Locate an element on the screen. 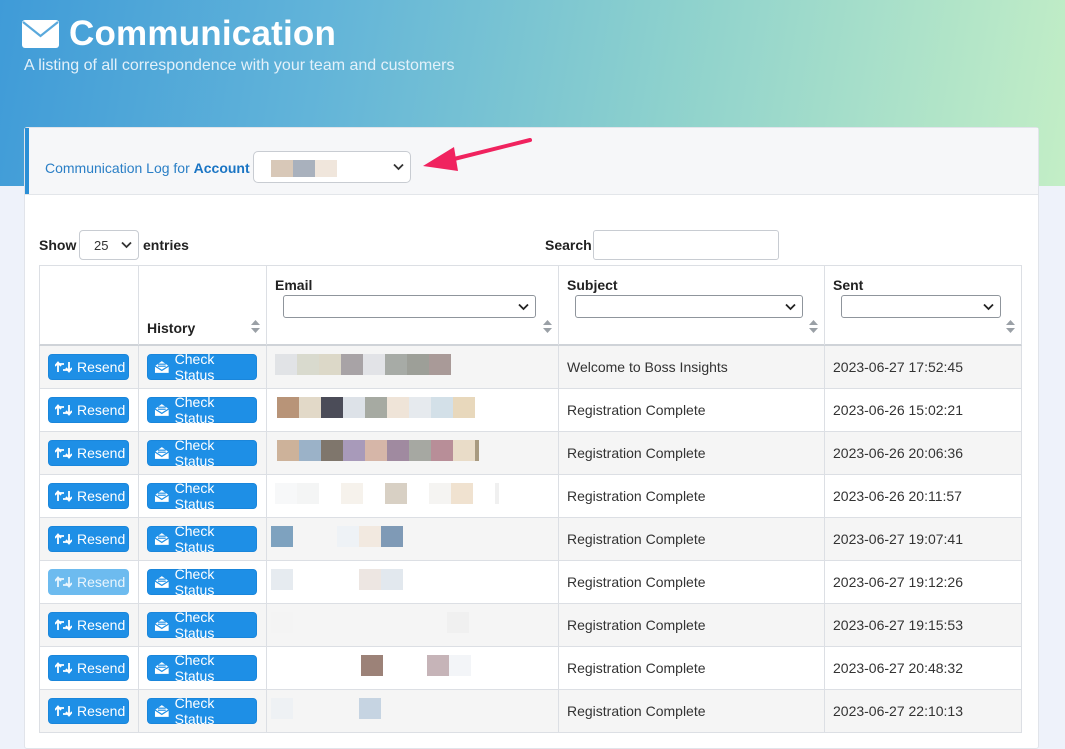 The image size is (1065, 749). column-header-subject: Subject is located at coordinates (692, 305).